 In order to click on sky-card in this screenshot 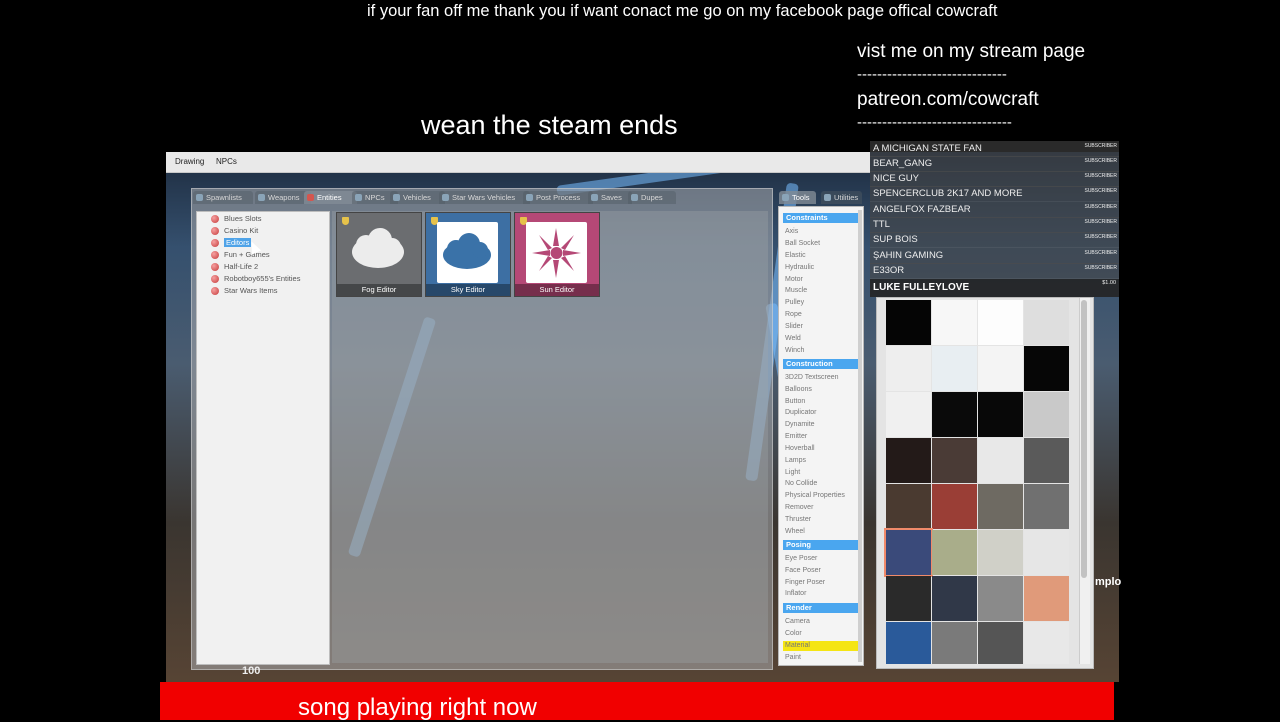, I will do `click(467, 252)`.